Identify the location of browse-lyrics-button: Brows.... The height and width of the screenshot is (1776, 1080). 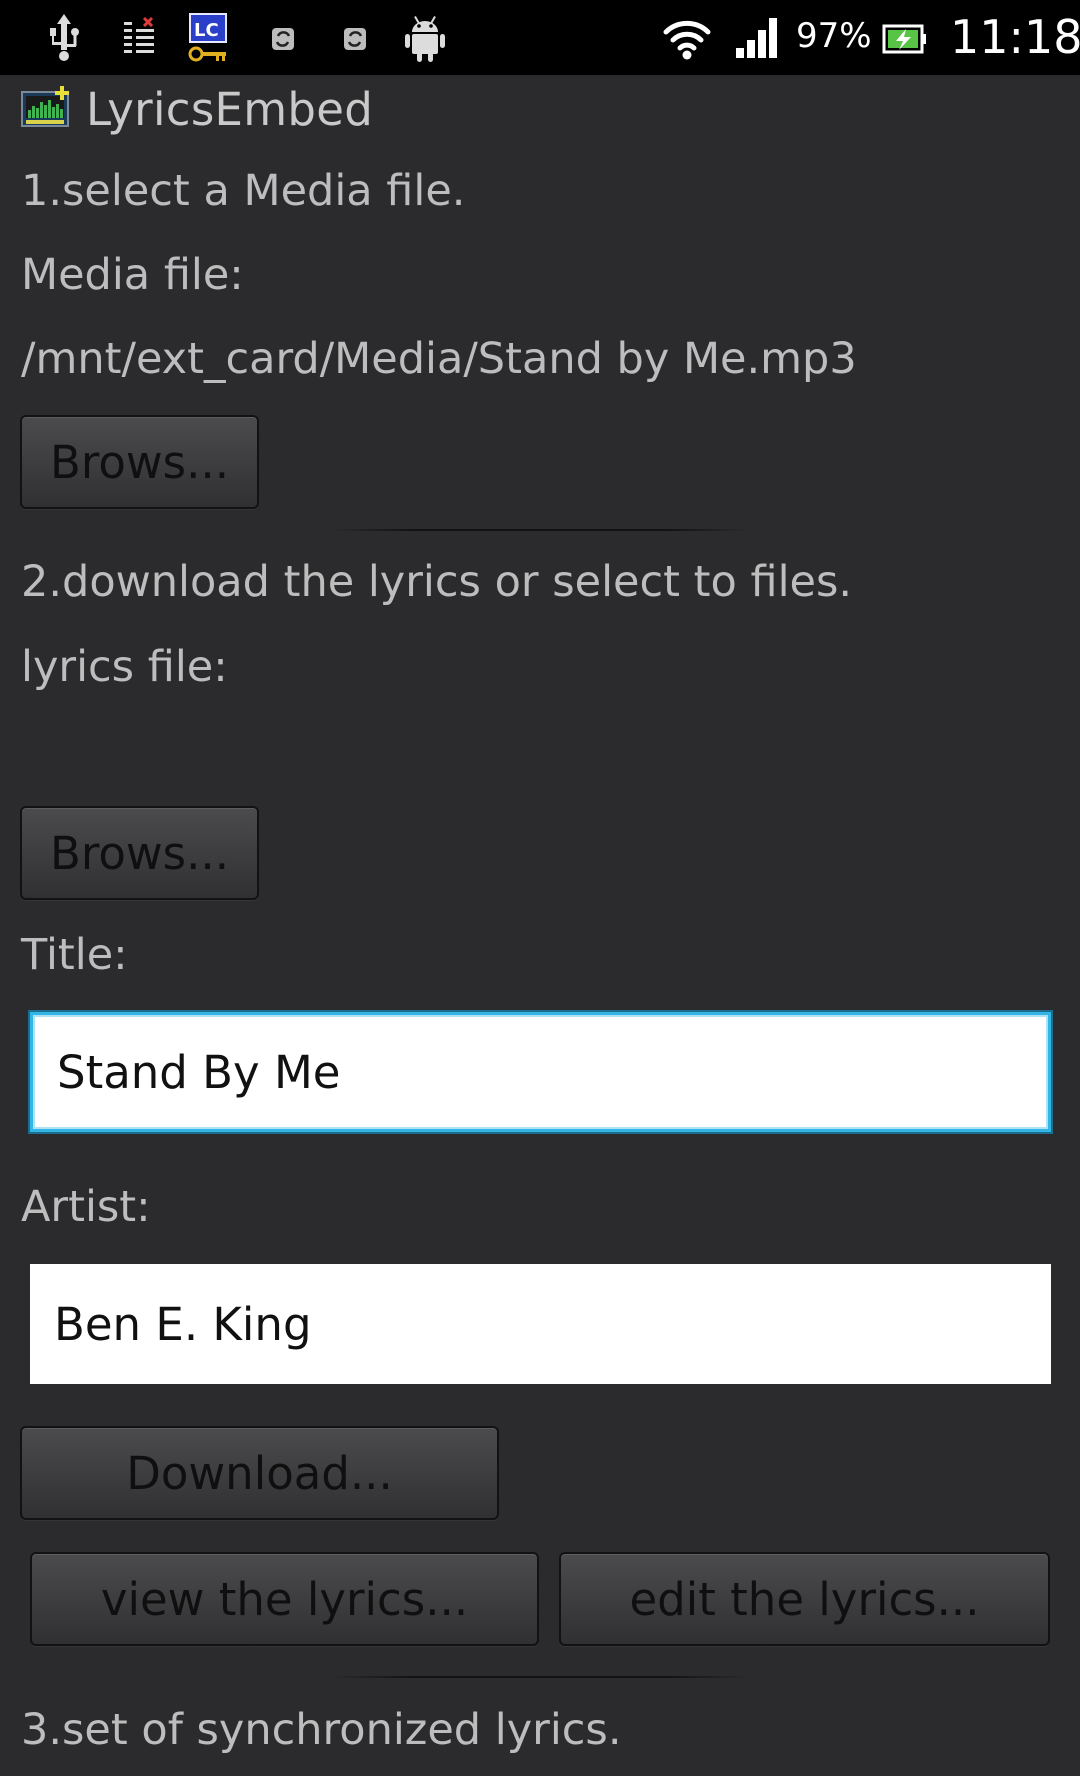
(139, 853).